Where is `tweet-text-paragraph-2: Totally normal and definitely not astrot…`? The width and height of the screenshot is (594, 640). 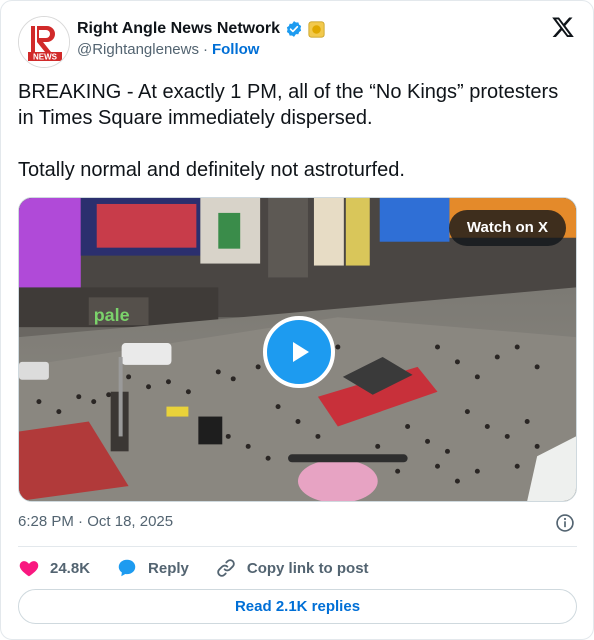
tweet-text-paragraph-2: Totally normal and definitely not astrot… is located at coordinates (211, 170).